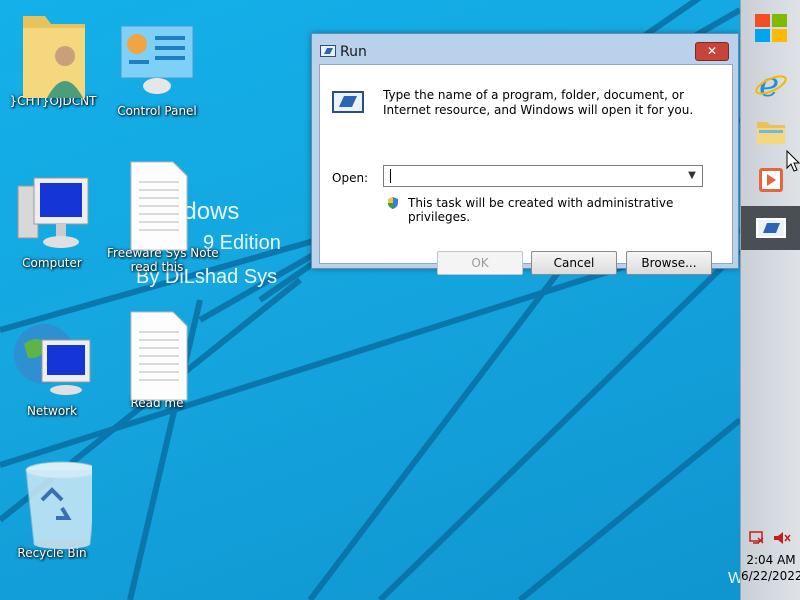 The height and width of the screenshot is (600, 800). I want to click on chevron-down-icon: ▼, so click(692, 176).